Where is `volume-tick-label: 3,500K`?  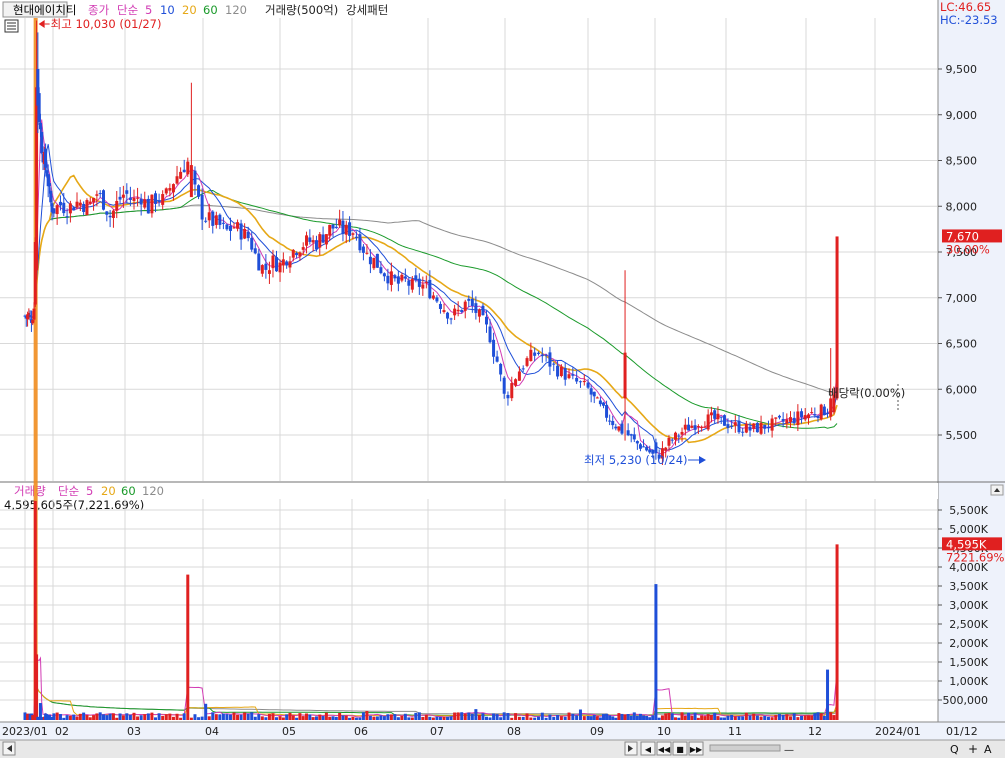
volume-tick-label: 3,500K is located at coordinates (968, 586).